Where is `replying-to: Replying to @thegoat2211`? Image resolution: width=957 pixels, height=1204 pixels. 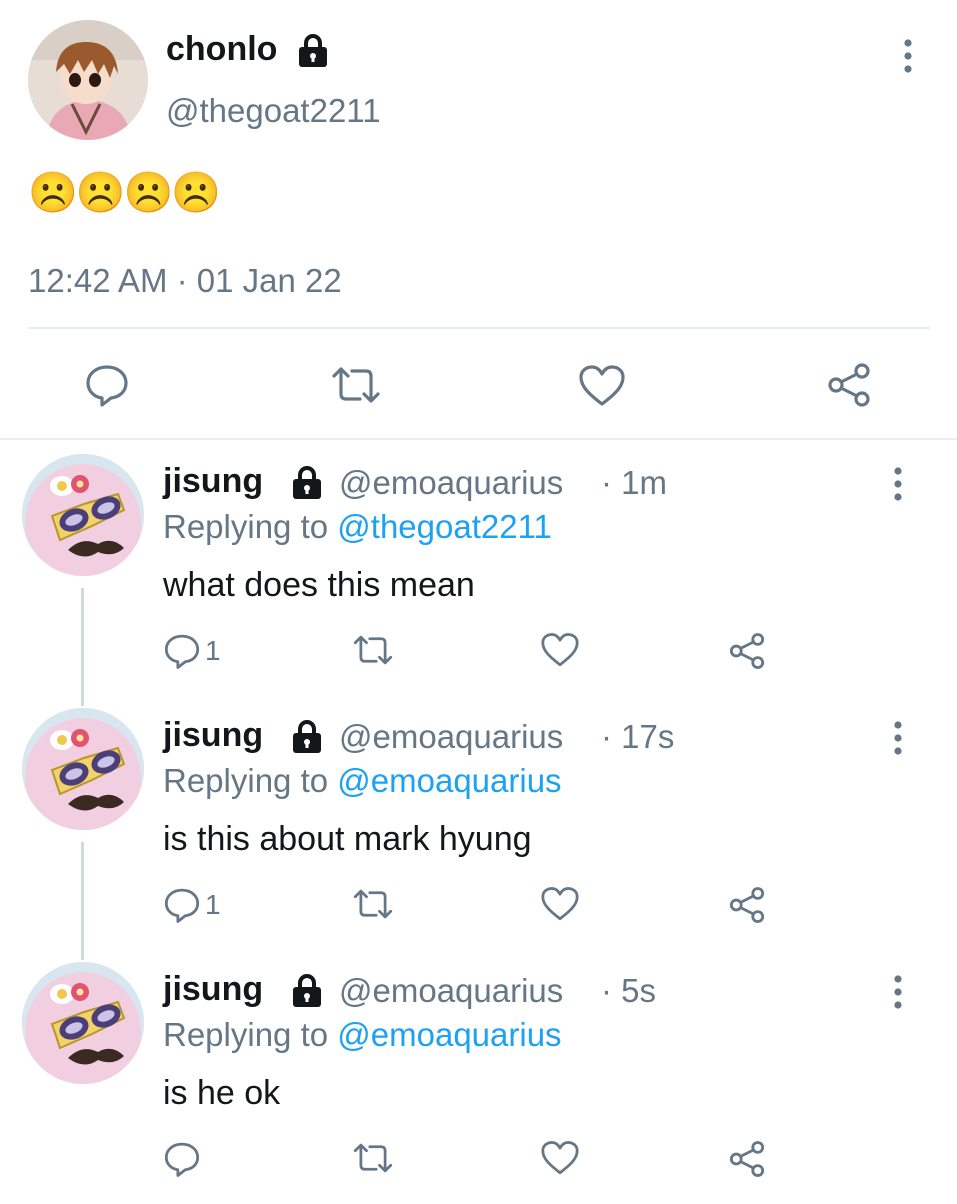
replying-to: Replying to @thegoat2211 is located at coordinates (357, 527).